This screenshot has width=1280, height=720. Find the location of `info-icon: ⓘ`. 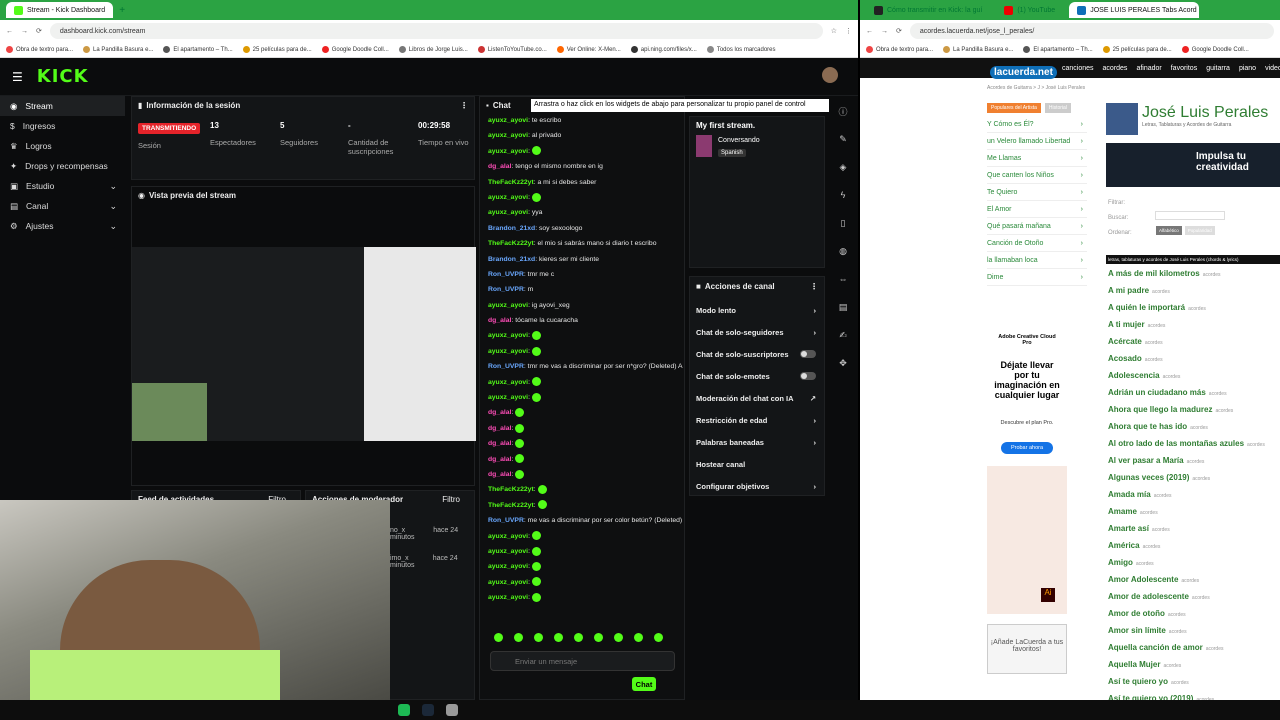

info-icon: ⓘ is located at coordinates (843, 111).